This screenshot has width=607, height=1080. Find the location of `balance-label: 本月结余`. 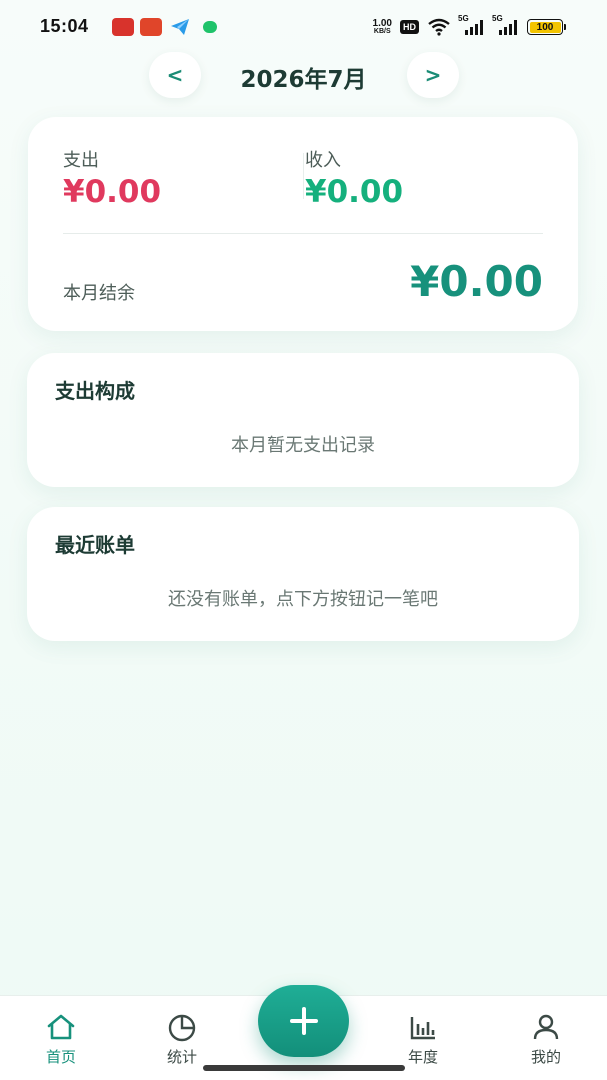

balance-label: 本月结余 is located at coordinates (99, 293).